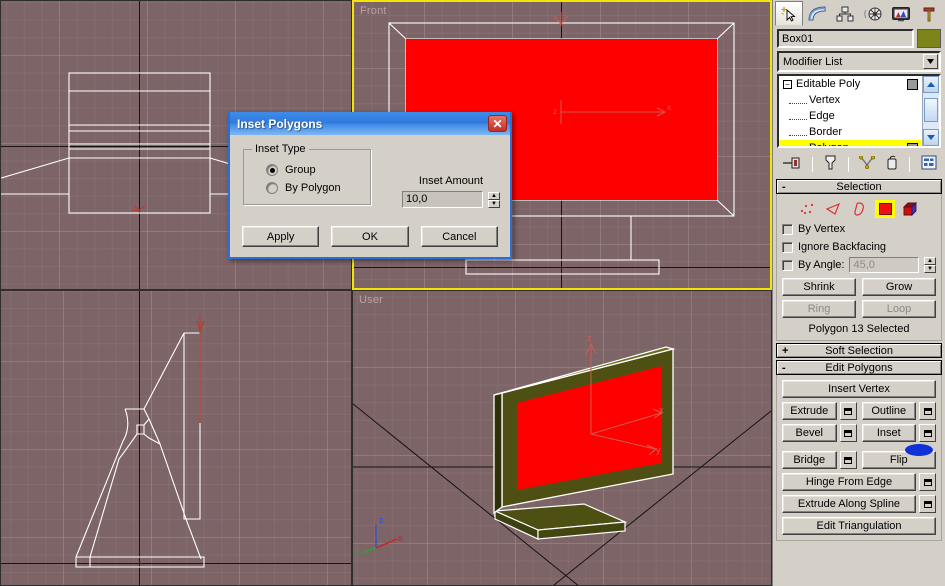 The image size is (945, 586). Describe the element at coordinates (859, 440) in the screenshot. I see `bevel-inset-row: Bevel Inset` at that location.